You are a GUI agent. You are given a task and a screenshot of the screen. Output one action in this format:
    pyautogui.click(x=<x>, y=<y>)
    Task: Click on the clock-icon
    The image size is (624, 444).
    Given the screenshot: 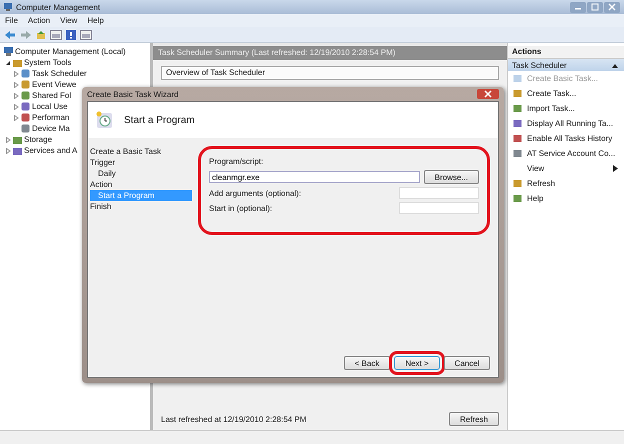 What is the action you would take?
    pyautogui.click(x=105, y=120)
    